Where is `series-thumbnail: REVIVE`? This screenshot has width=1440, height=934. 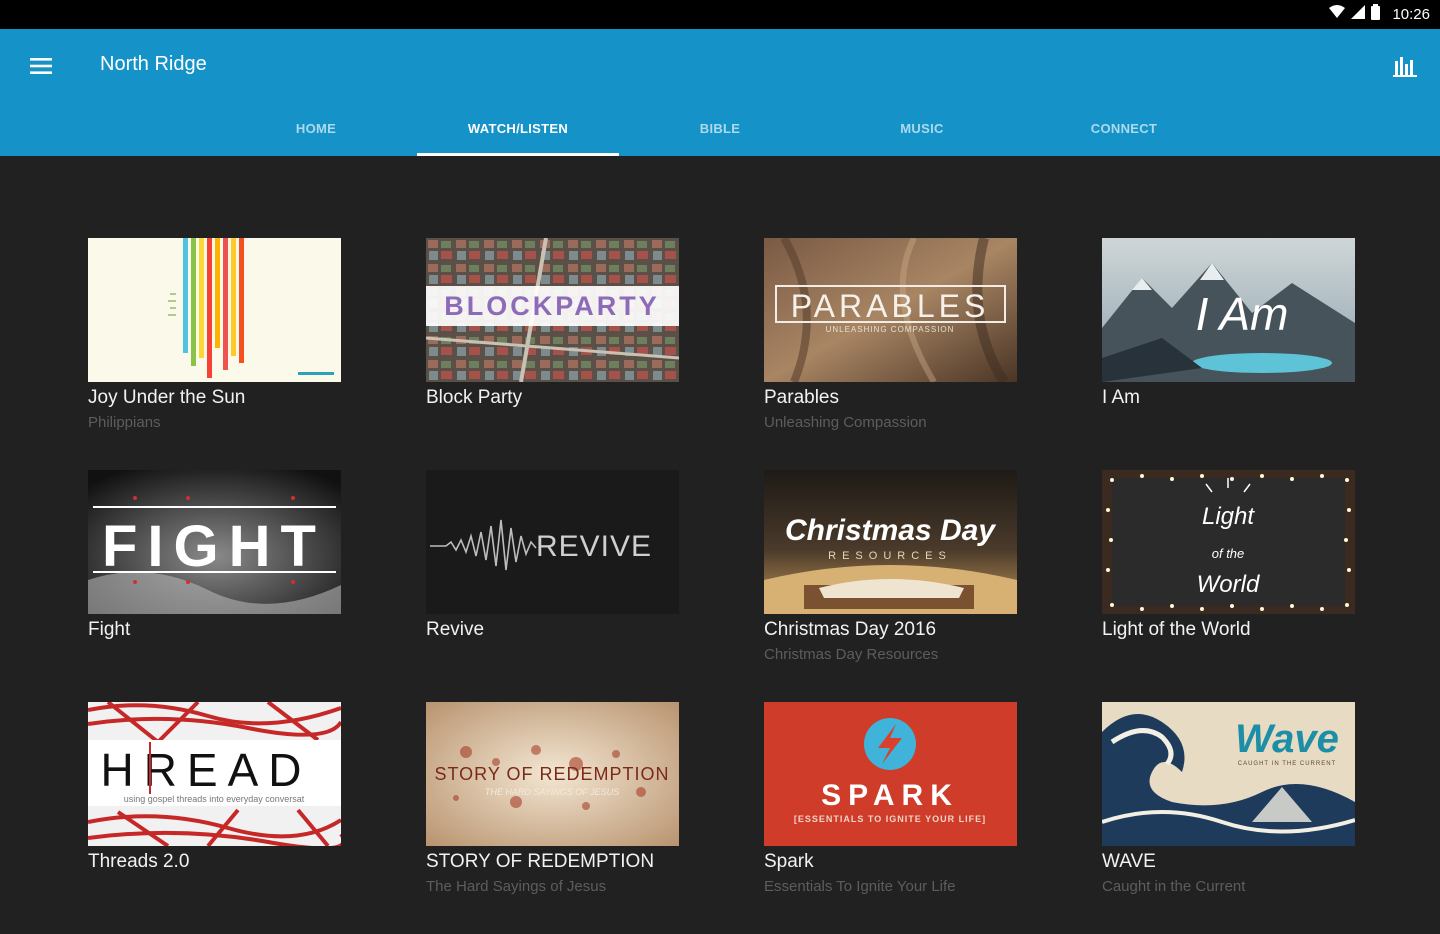 series-thumbnail: REVIVE is located at coordinates (552, 542).